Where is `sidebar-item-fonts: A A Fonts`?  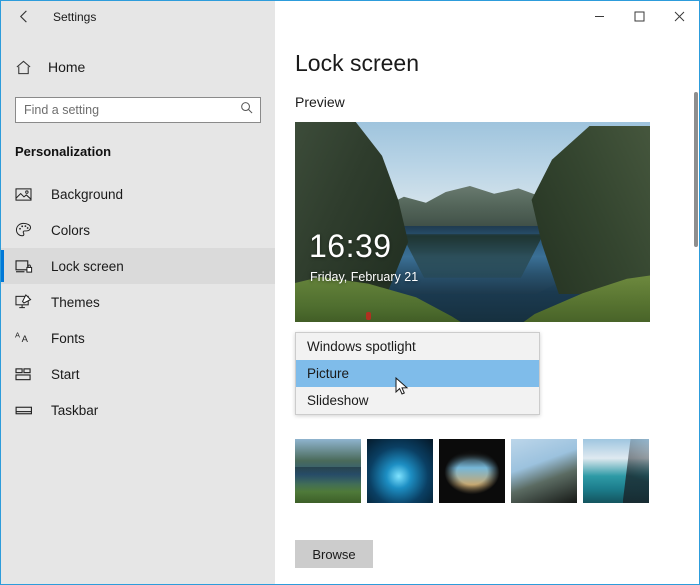 sidebar-item-fonts: A A Fonts is located at coordinates (138, 338).